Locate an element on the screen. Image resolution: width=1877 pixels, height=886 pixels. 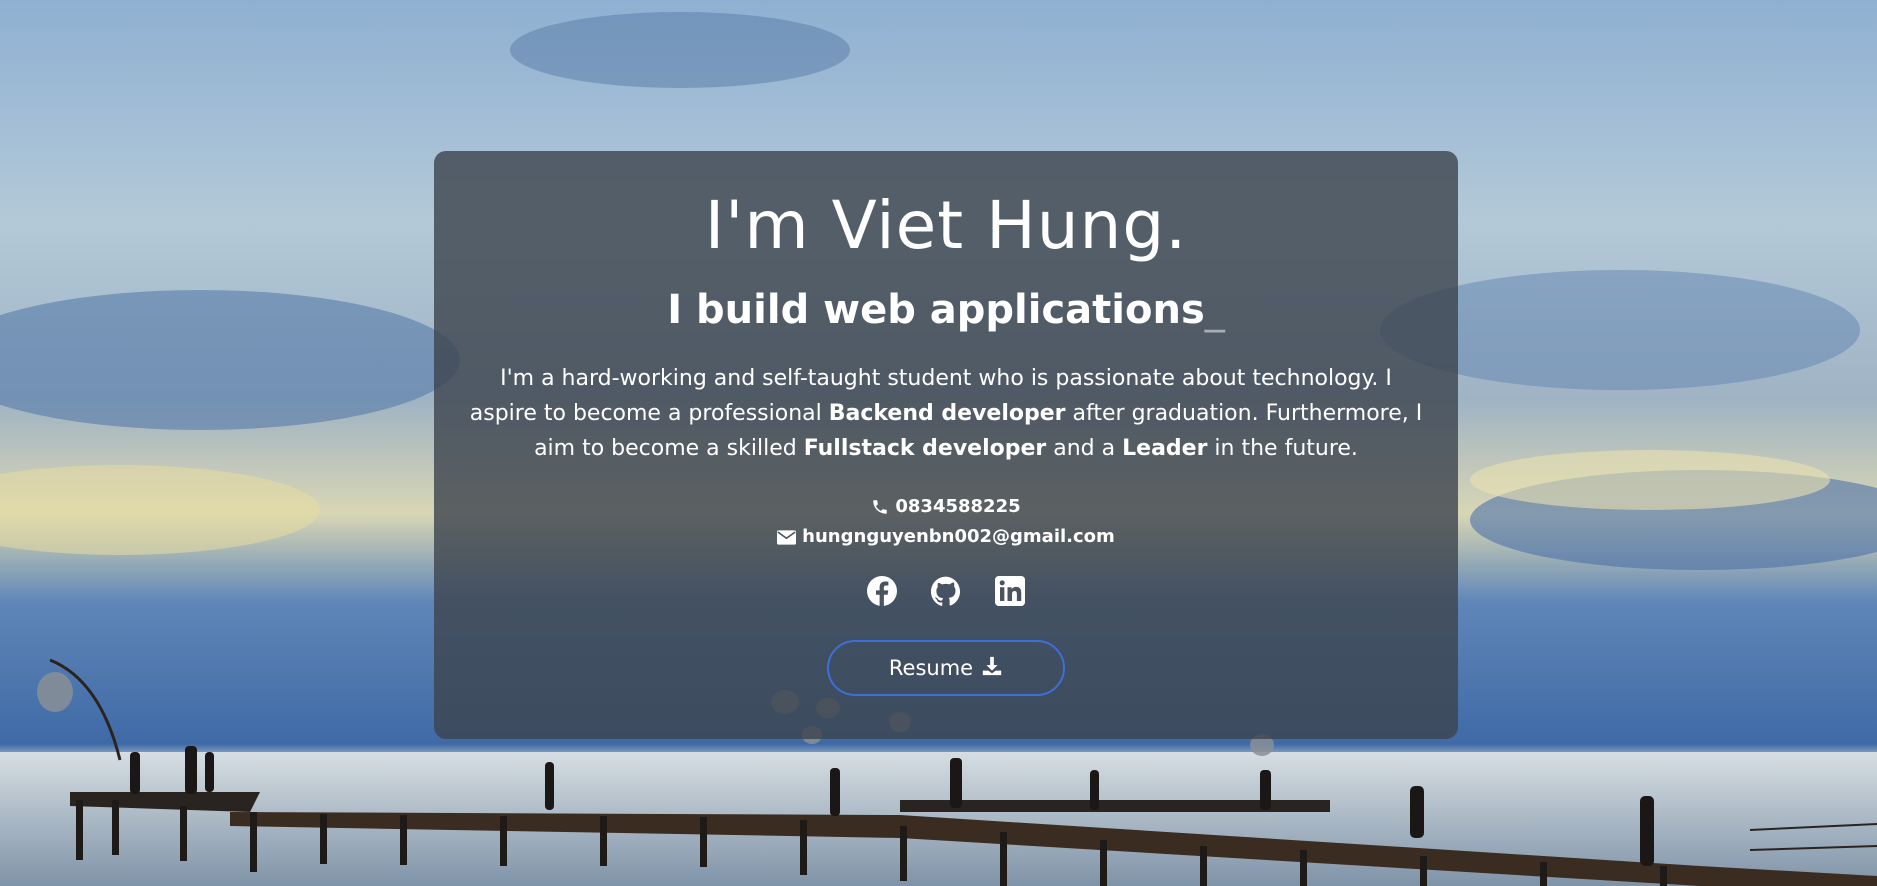
phone-icon is located at coordinates (880, 507).